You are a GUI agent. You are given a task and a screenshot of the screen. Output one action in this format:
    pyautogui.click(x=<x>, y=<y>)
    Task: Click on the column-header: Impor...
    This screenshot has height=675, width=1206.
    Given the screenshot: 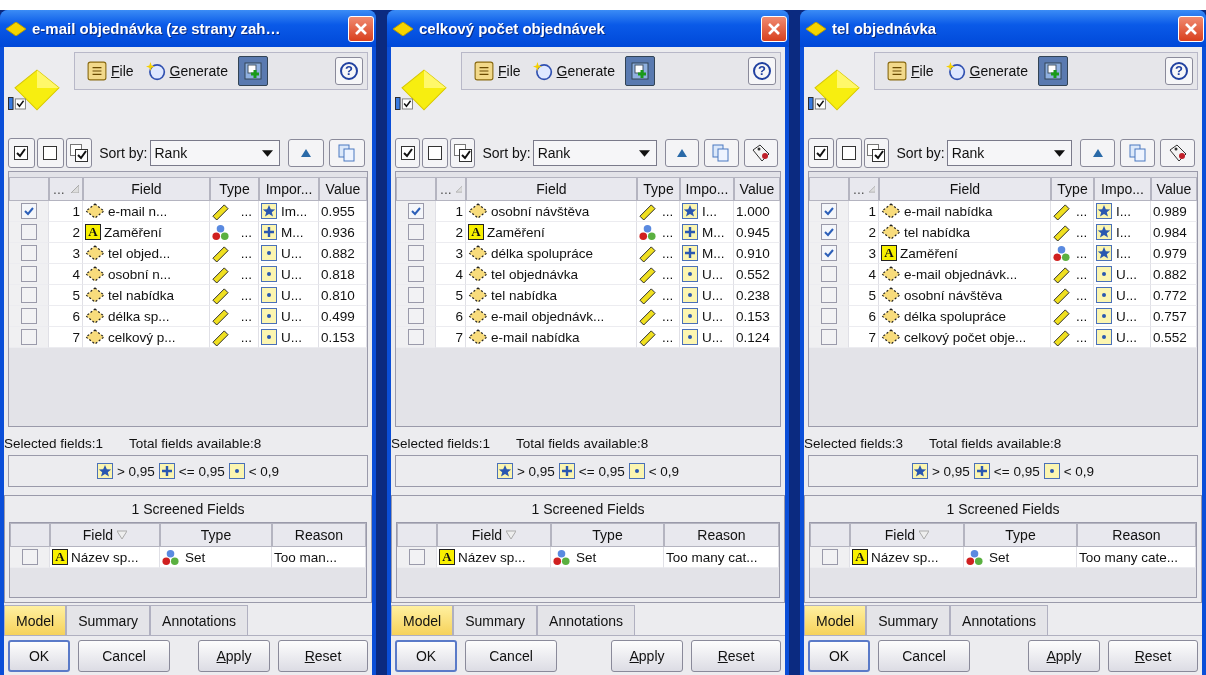 What is the action you would take?
    pyautogui.click(x=289, y=189)
    